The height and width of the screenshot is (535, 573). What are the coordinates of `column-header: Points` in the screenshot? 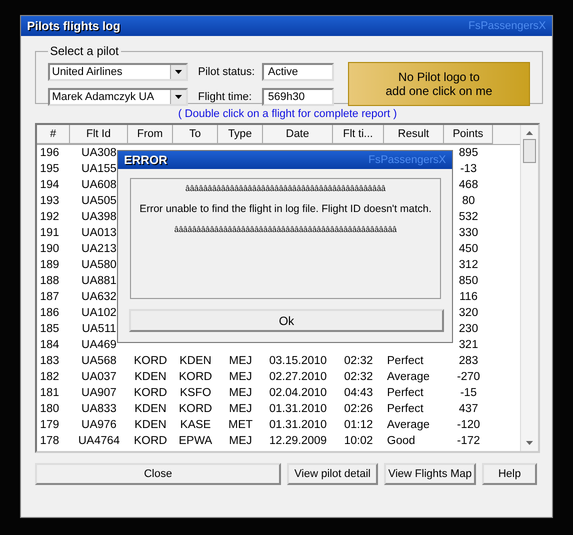 It's located at (468, 134).